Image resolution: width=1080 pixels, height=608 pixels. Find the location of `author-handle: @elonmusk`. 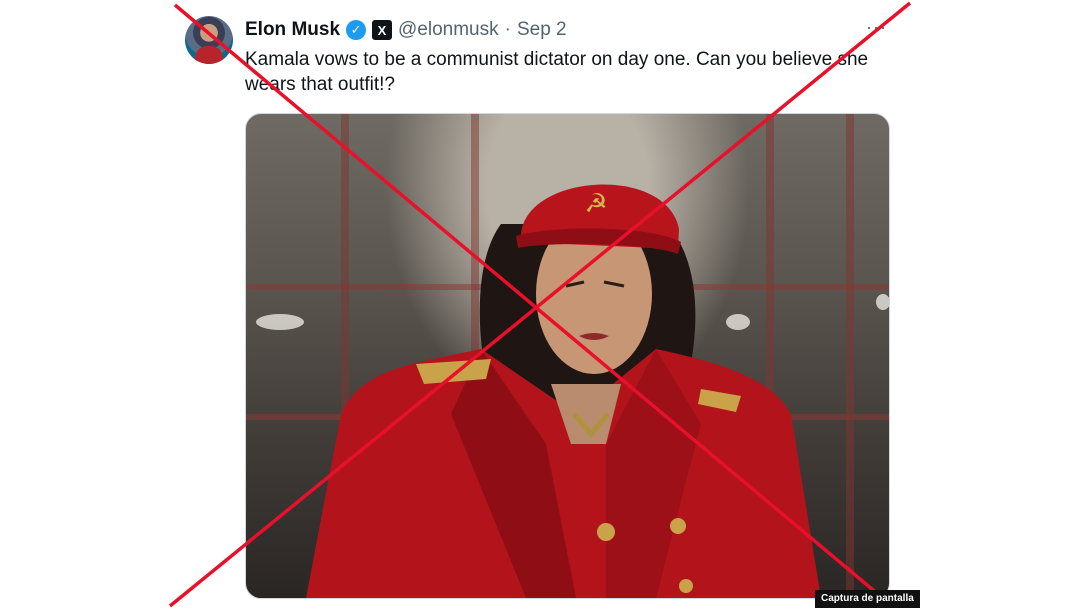

author-handle: @elonmusk is located at coordinates (448, 30).